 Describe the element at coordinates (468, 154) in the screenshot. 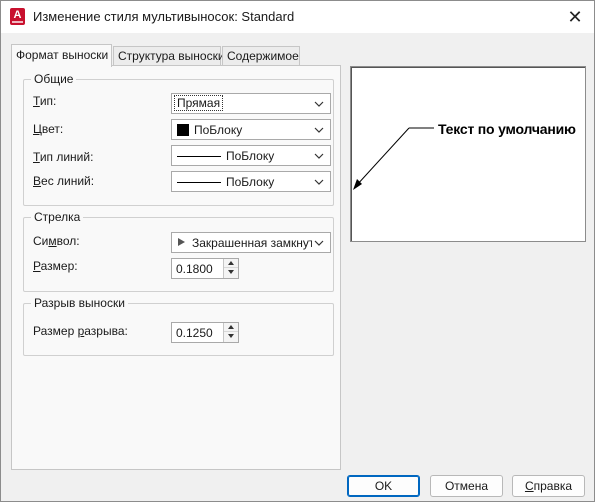

I see `preview-pane: Текст по умолчанию` at that location.